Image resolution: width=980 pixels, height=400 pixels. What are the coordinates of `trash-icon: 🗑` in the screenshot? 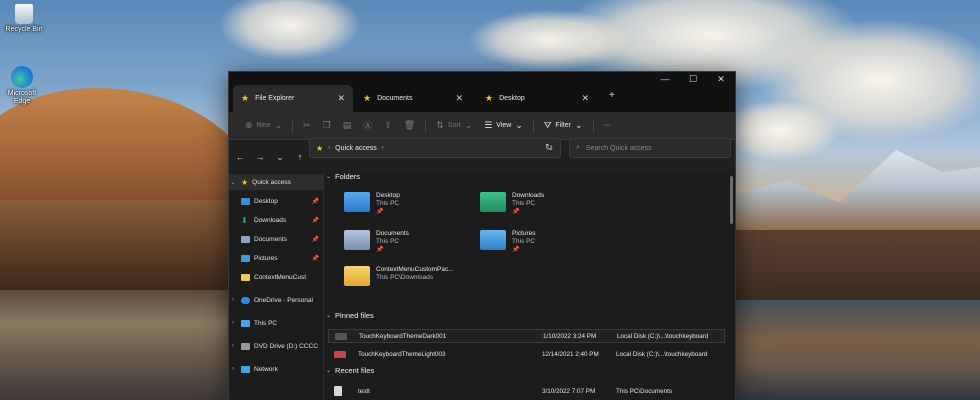 It's located at (409, 125).